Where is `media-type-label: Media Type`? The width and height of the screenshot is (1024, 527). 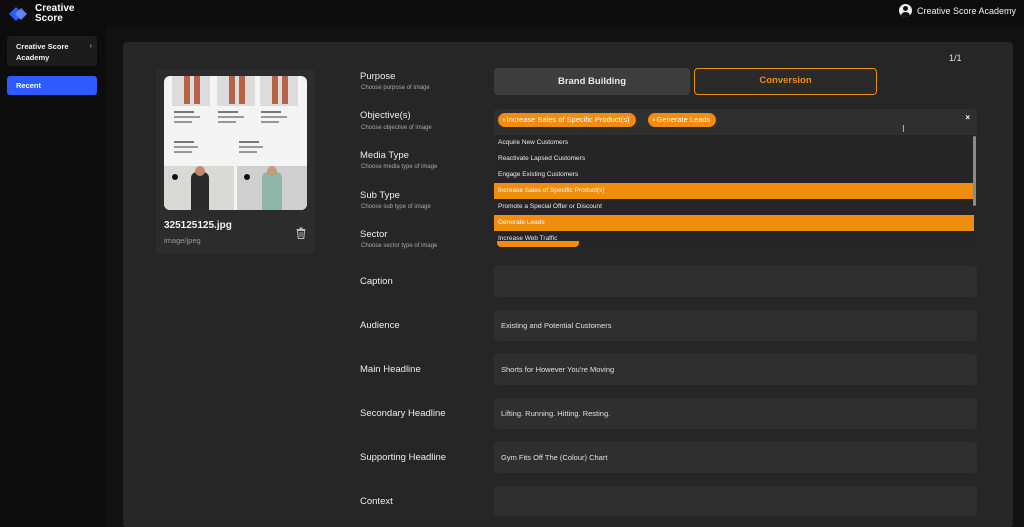 media-type-label: Media Type is located at coordinates (384, 155).